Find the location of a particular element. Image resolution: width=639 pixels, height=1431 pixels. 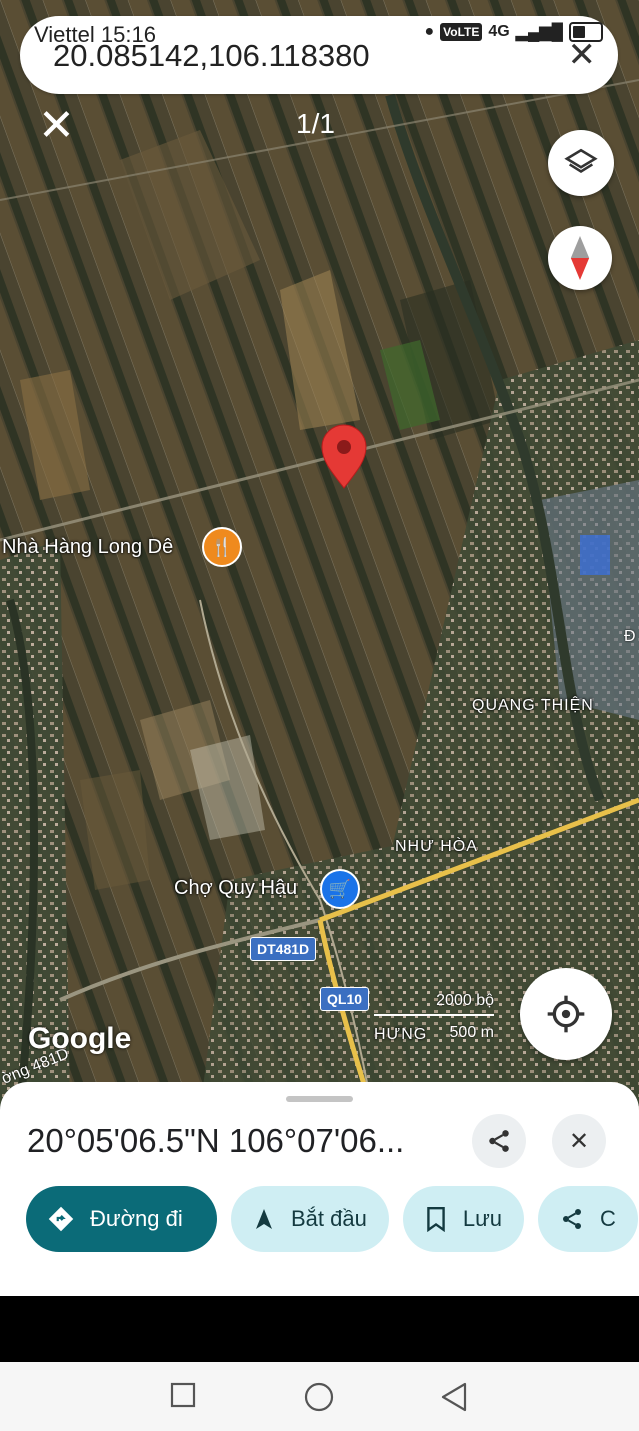

market-label: Chợ Quy Hậu is located at coordinates (235, 888).